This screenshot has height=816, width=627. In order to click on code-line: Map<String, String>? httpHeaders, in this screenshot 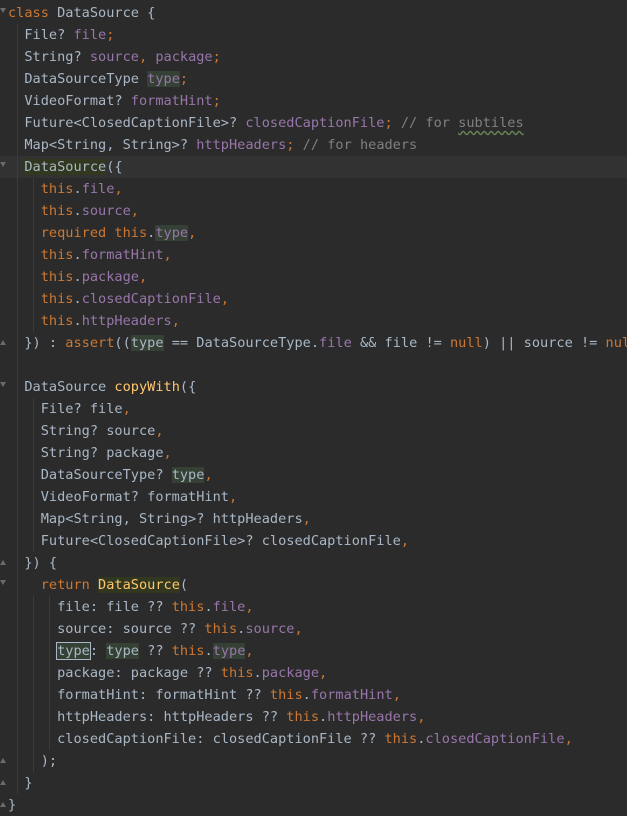, I will do `click(313, 519)`.